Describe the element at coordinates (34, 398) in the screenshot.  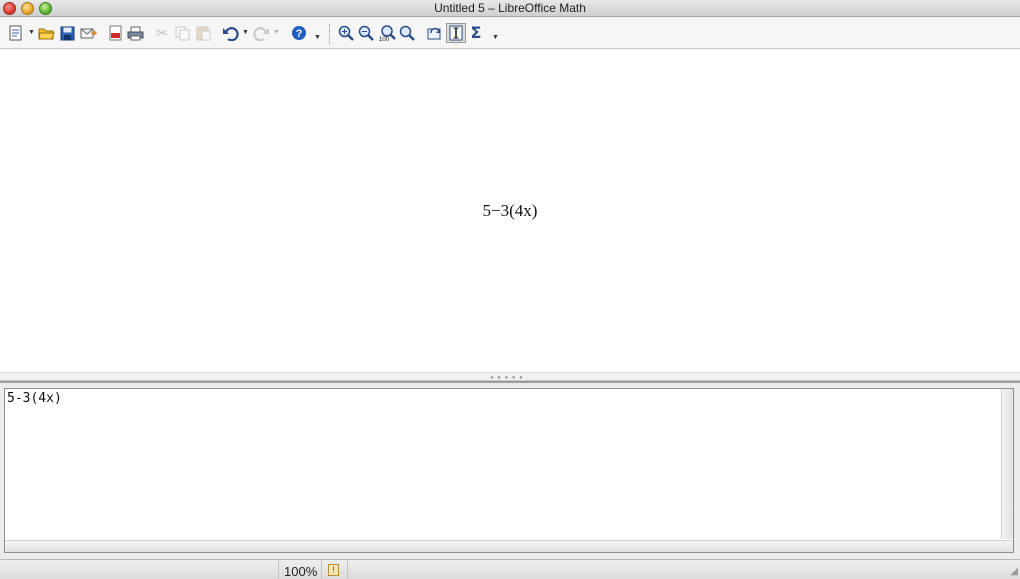
I see `commands-text: 5-3(4x)` at that location.